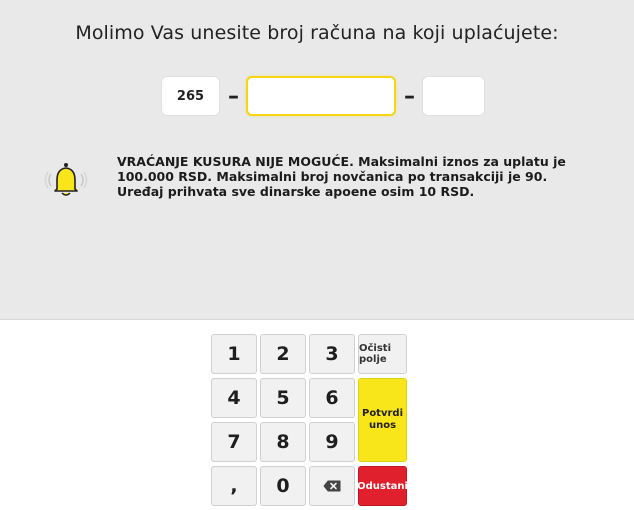 The width and height of the screenshot is (634, 510). I want to click on key-4: 4, so click(234, 398).